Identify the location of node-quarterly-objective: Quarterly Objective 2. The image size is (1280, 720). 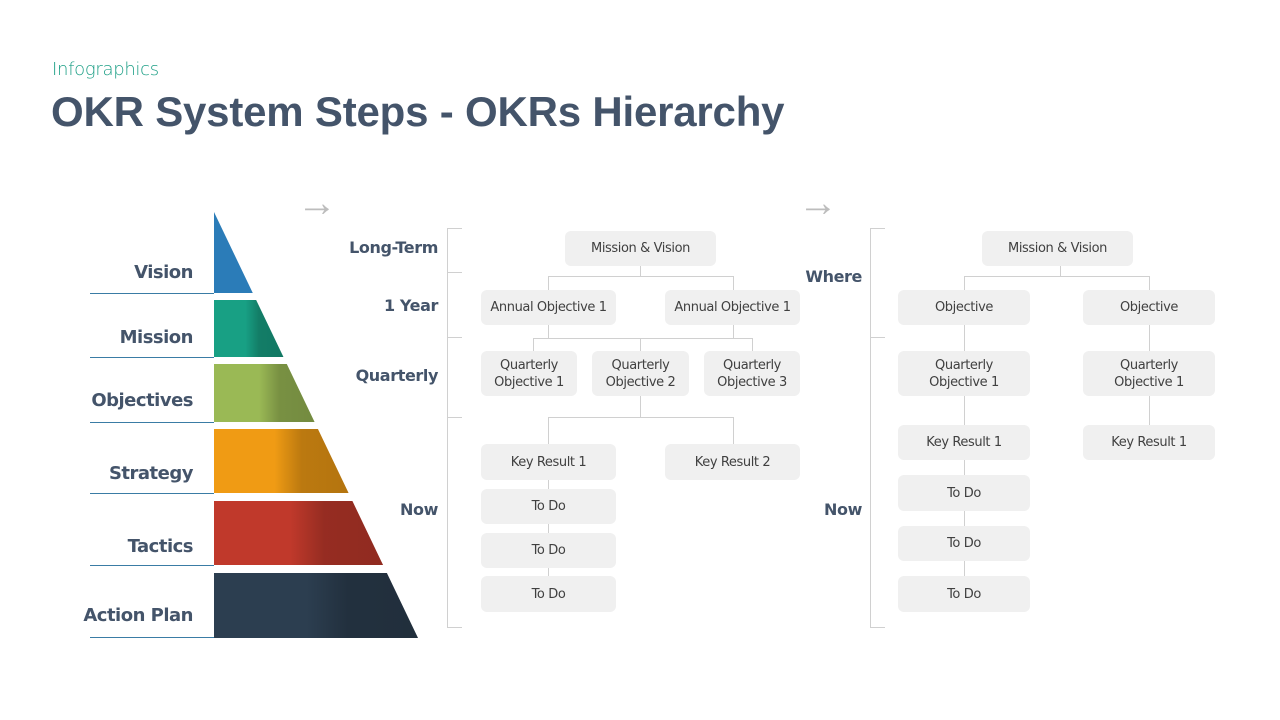
(640, 373).